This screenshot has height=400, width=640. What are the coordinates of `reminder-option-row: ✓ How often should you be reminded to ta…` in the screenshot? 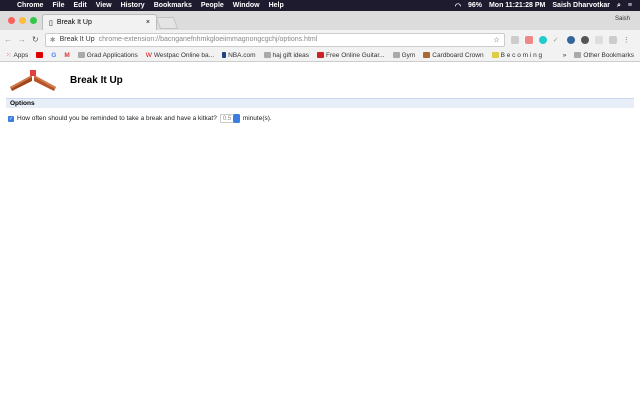 It's located at (320, 118).